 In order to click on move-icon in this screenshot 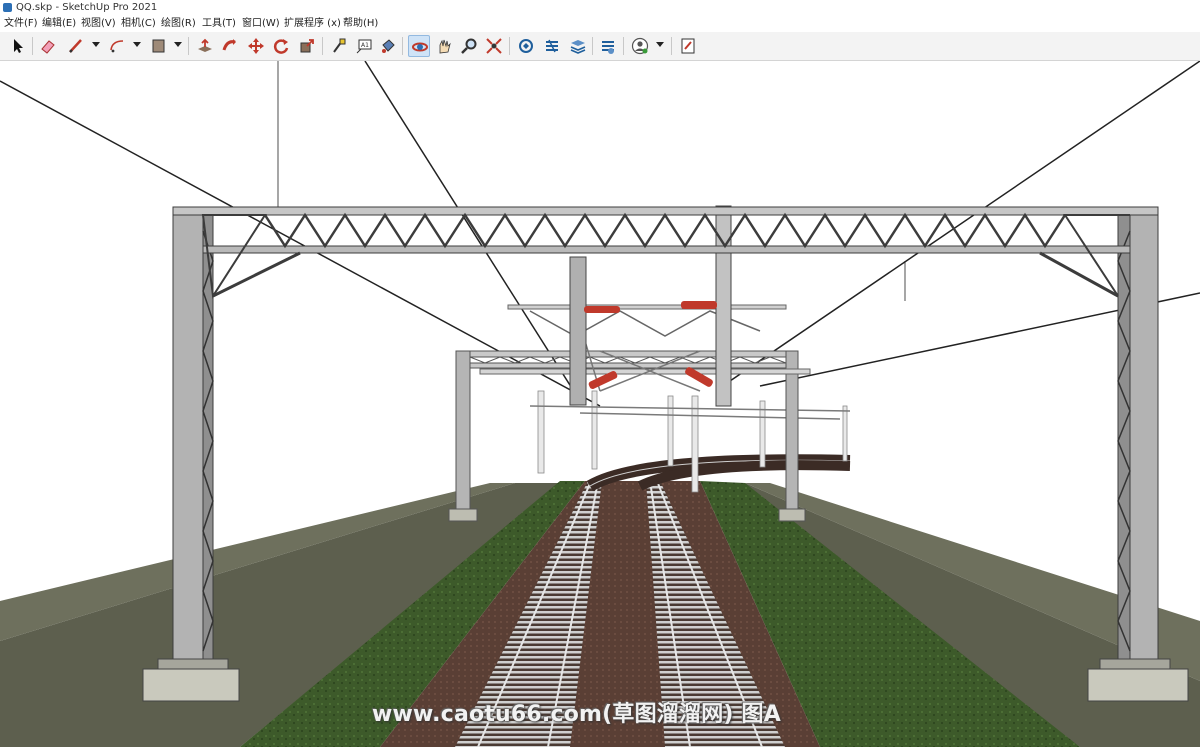, I will do `click(256, 46)`.